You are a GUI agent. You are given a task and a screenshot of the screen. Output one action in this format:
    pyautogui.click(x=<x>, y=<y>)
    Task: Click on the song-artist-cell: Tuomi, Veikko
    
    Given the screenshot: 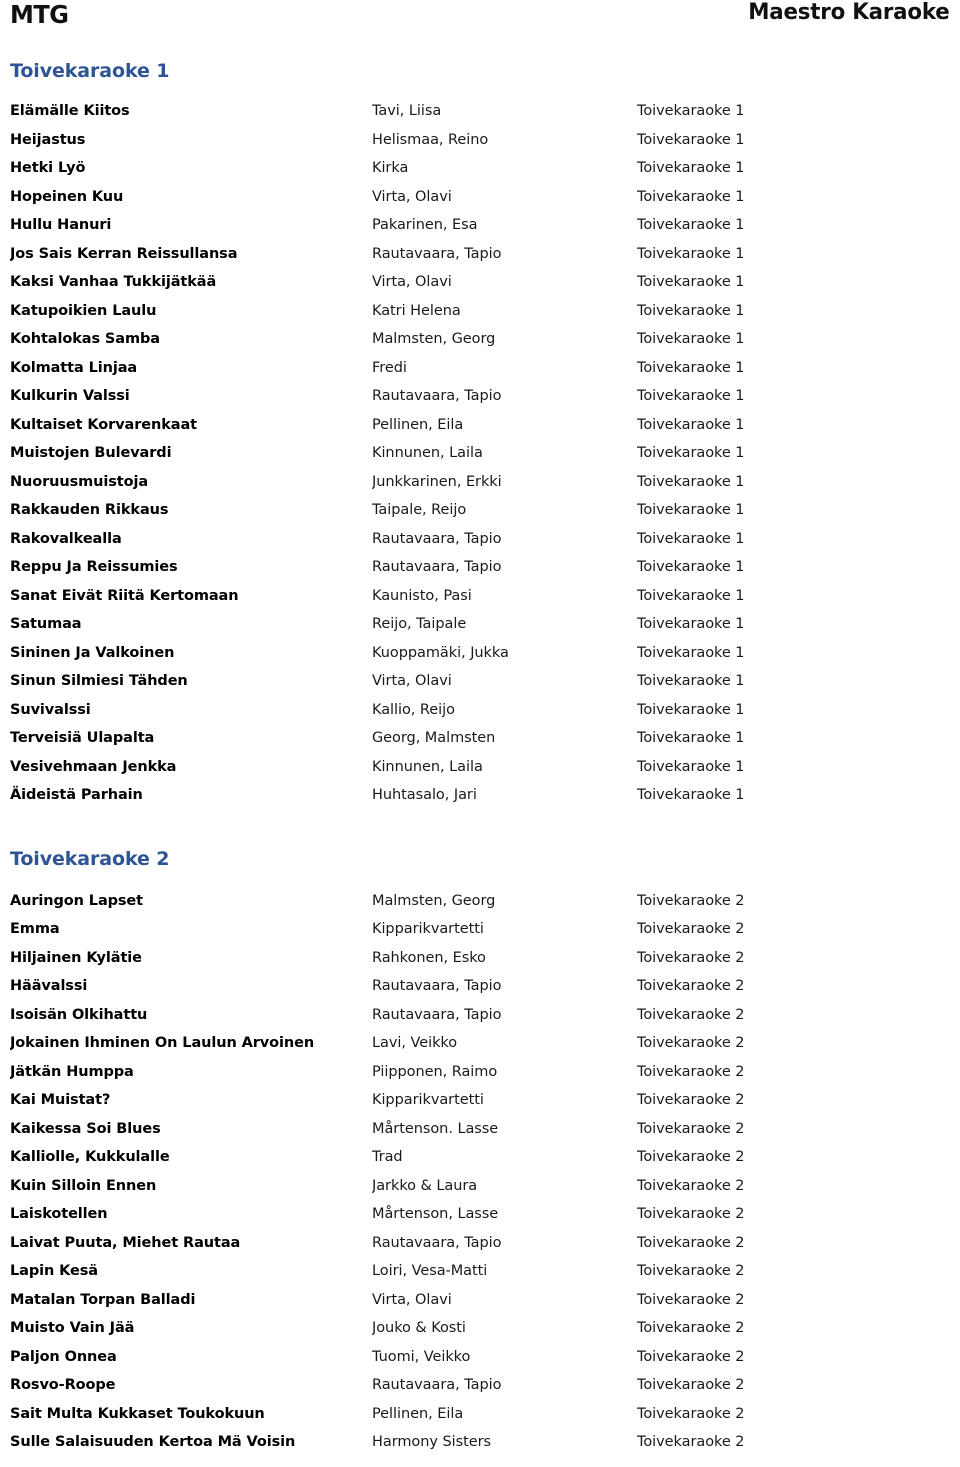 What is the action you would take?
    pyautogui.click(x=421, y=1356)
    